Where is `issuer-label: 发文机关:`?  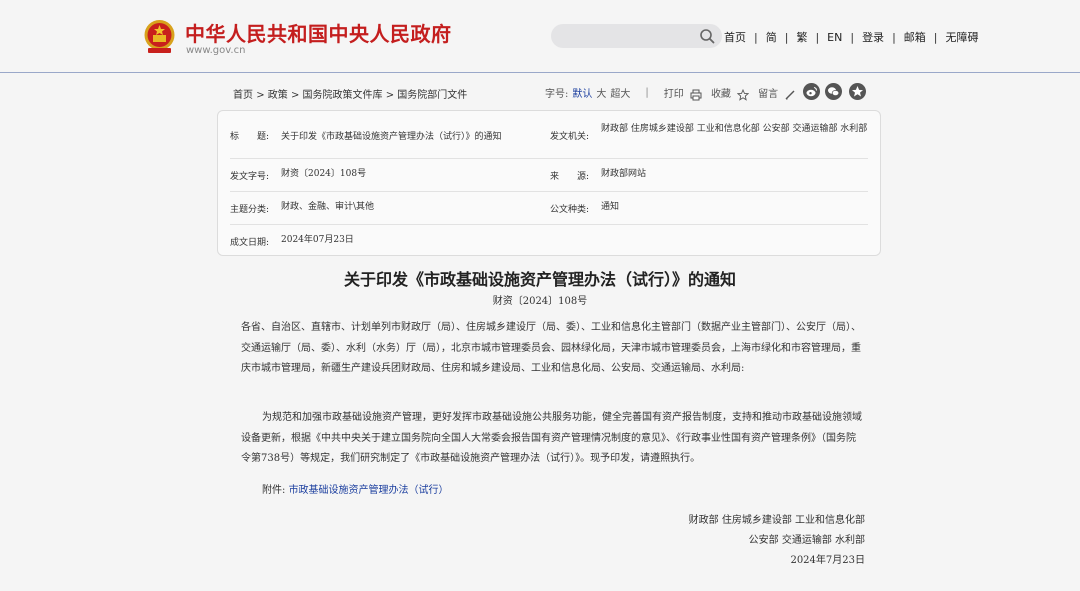
issuer-label: 发文机关: is located at coordinates (570, 137).